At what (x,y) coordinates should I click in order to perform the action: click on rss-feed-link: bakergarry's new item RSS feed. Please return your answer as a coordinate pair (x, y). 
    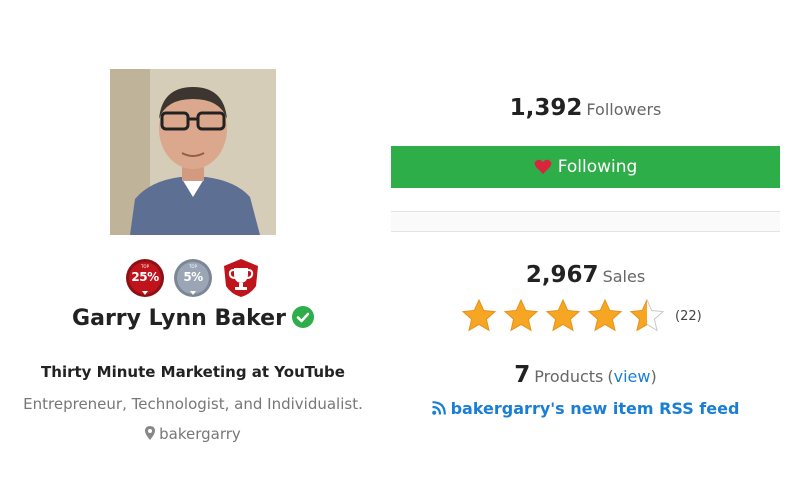
    Looking at the image, I should click on (585, 408).